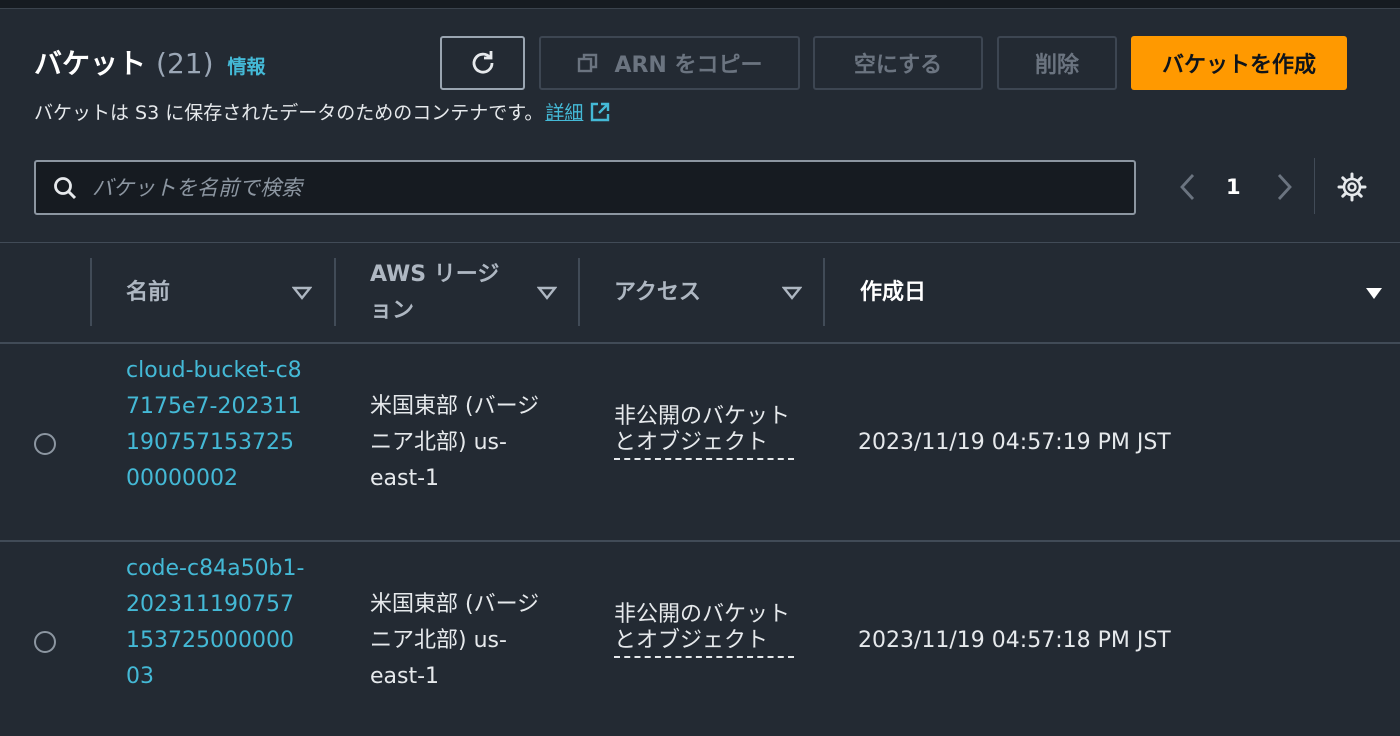  I want to click on top-bar, so click(700, 4).